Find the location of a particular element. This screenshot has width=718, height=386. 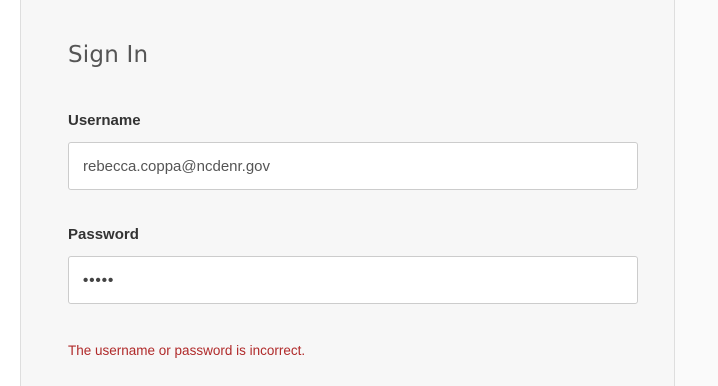

password-input is located at coordinates (353, 280).